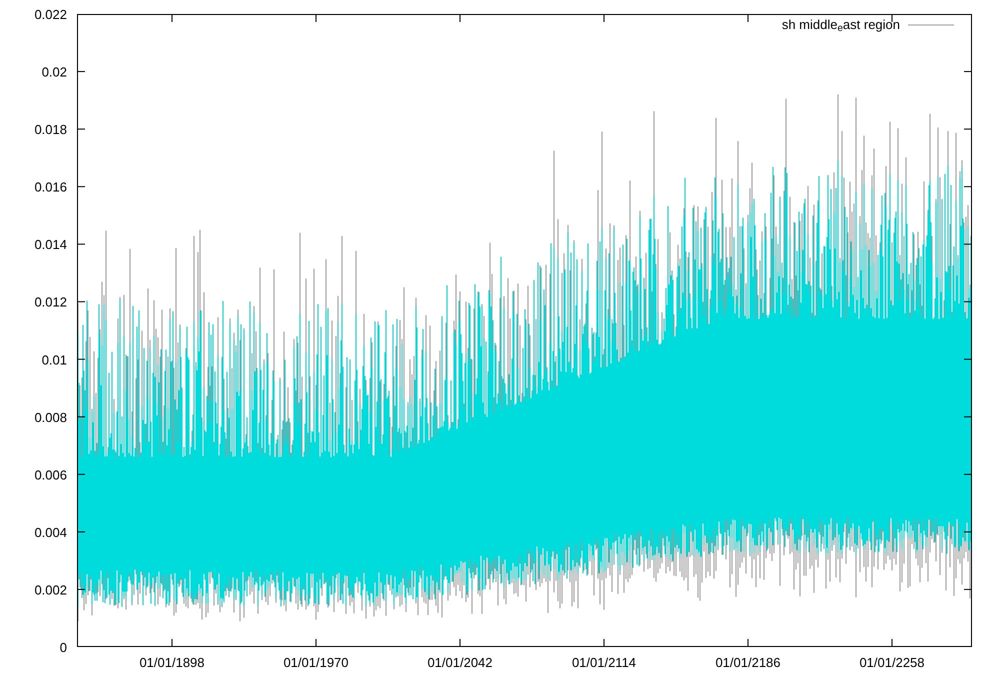  Describe the element at coordinates (931, 24) in the screenshot. I see `legend-line-sample` at that location.